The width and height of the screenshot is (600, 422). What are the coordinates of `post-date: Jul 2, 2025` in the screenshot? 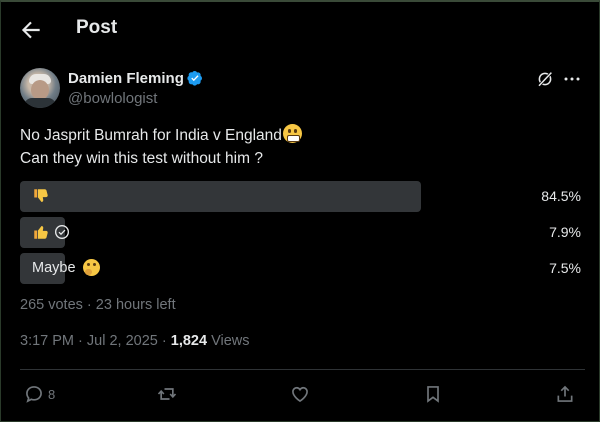 It's located at (122, 341).